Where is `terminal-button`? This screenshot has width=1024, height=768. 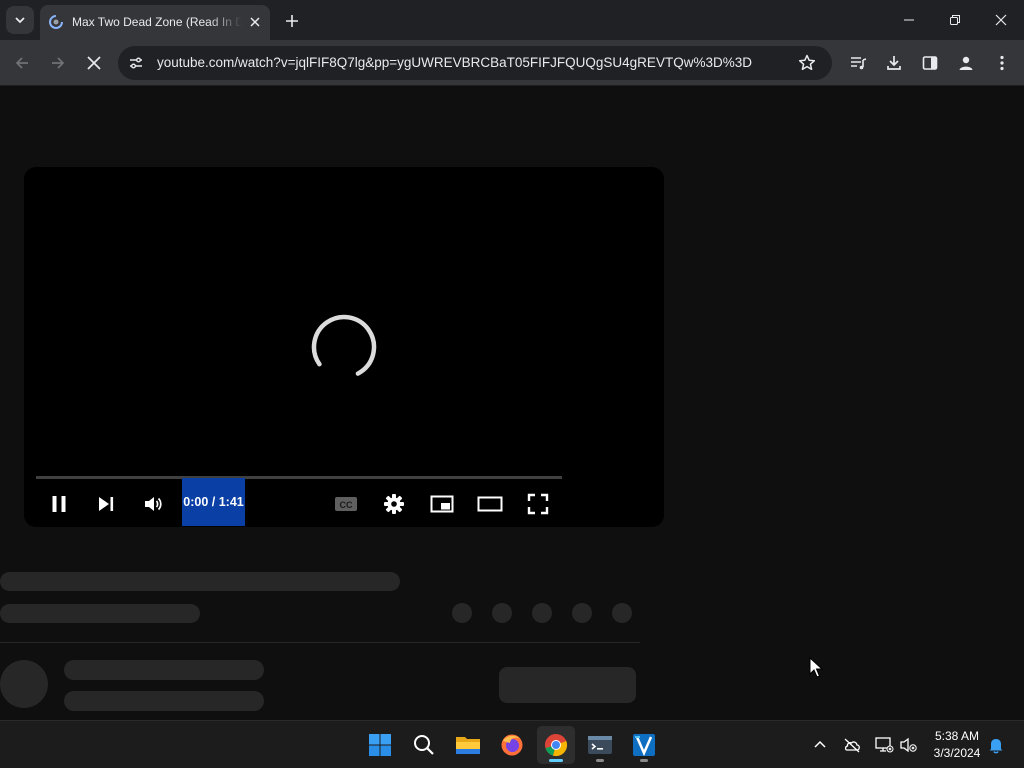
terminal-button is located at coordinates (600, 745).